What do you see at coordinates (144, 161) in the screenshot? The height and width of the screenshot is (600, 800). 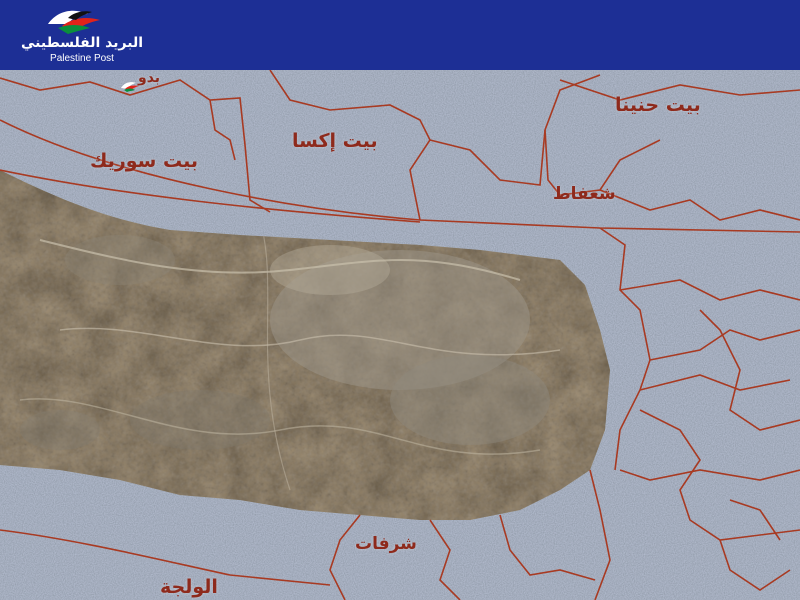 I see `place-label-beit-surik: بيت سوريك` at bounding box center [144, 161].